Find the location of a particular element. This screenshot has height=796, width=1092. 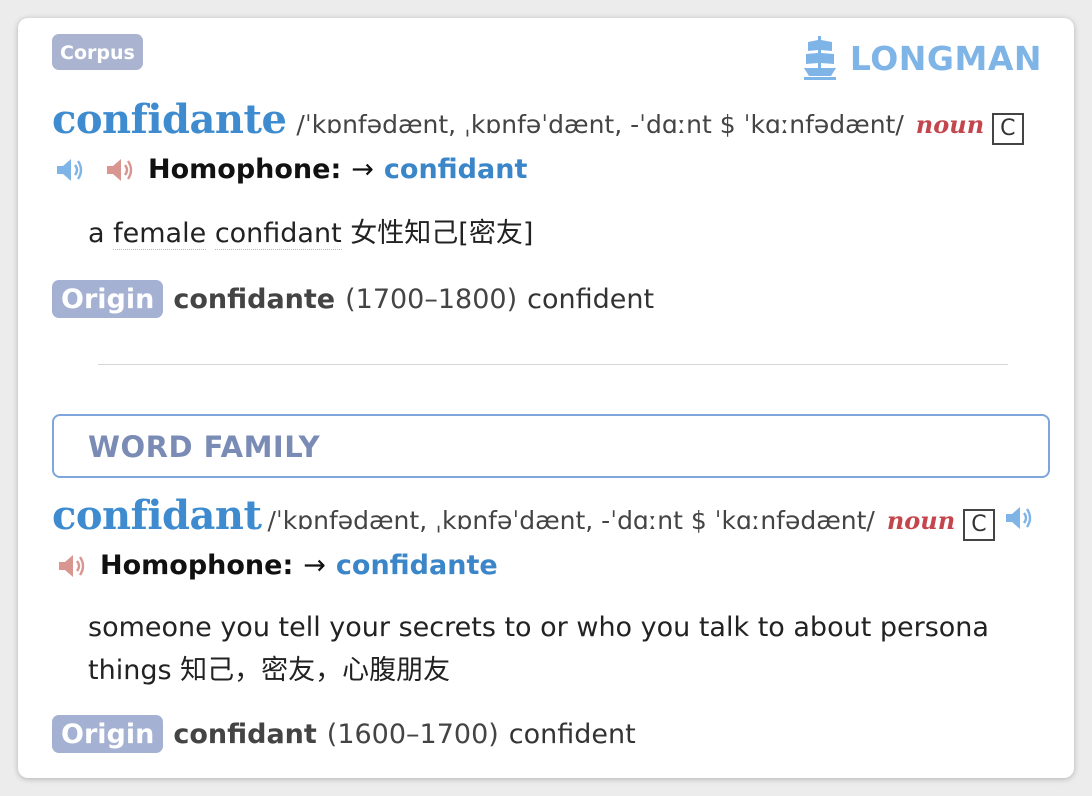

ship-logo-icon is located at coordinates (819, 58).